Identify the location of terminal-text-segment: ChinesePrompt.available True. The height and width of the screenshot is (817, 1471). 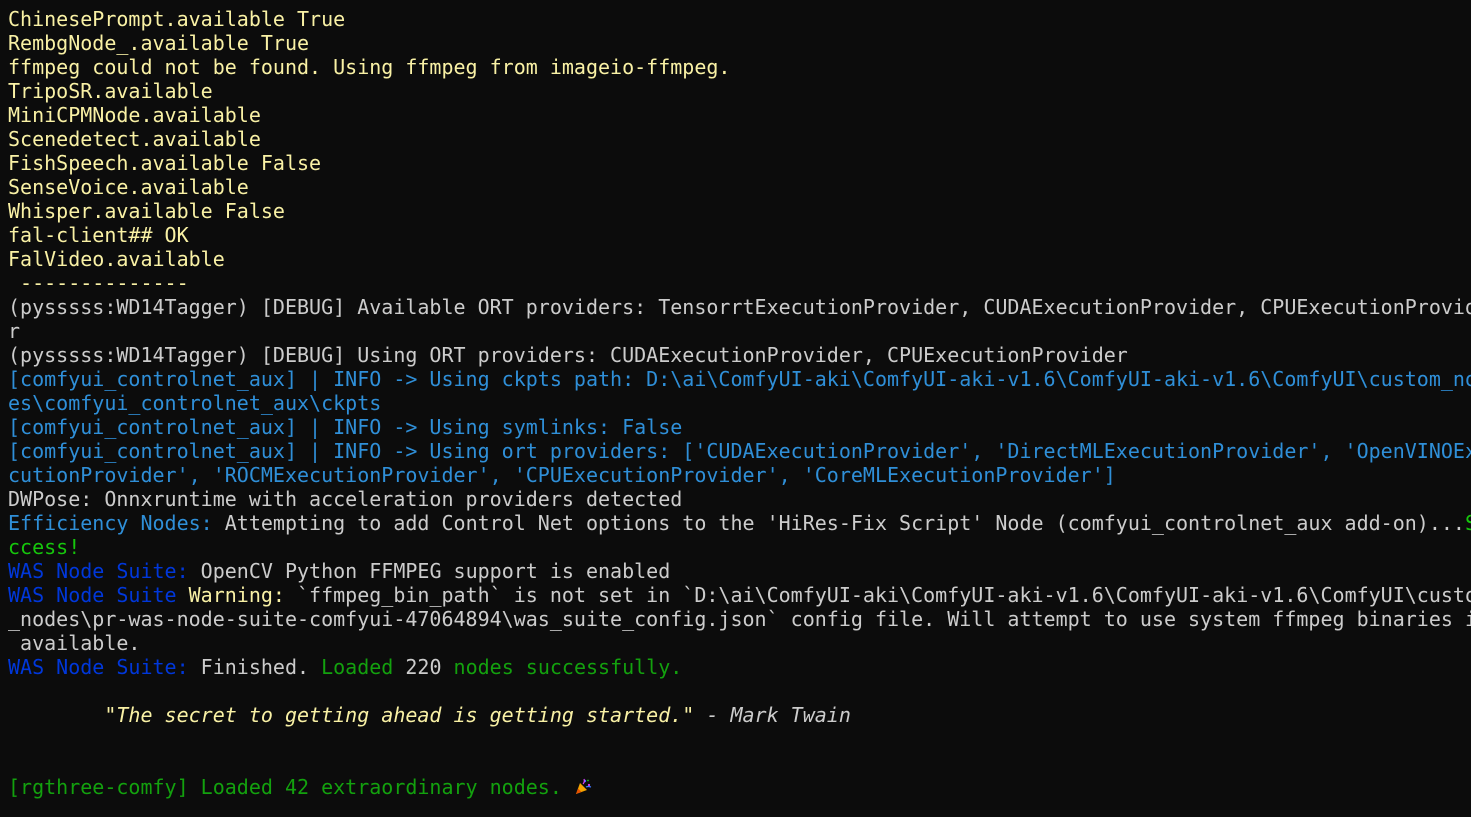
(177, 19).